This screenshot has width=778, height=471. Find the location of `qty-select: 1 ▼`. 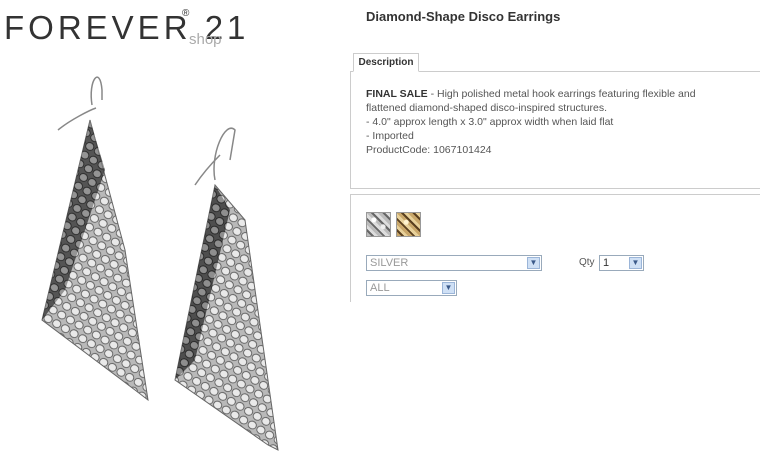

qty-select: 1 ▼ is located at coordinates (621, 263).